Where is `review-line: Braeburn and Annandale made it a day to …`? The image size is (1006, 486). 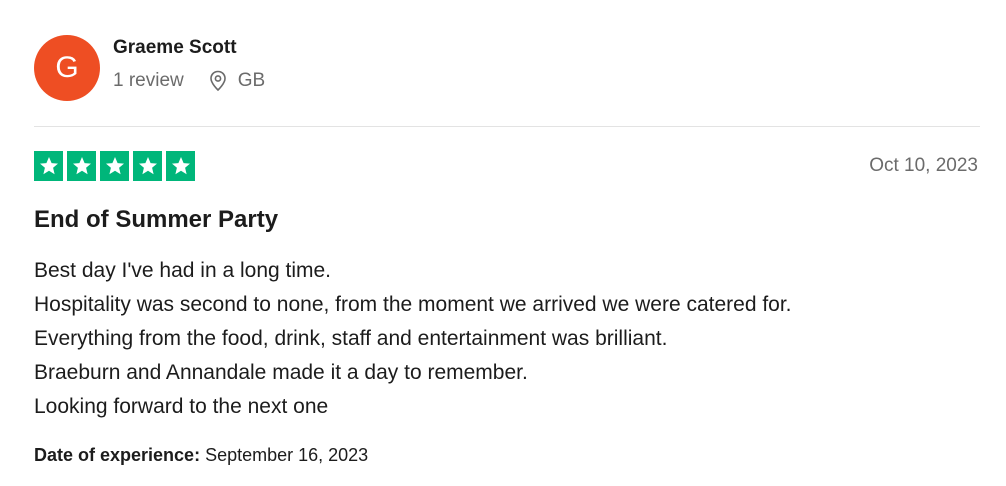 review-line: Braeburn and Annandale made it a day to … is located at coordinates (281, 372).